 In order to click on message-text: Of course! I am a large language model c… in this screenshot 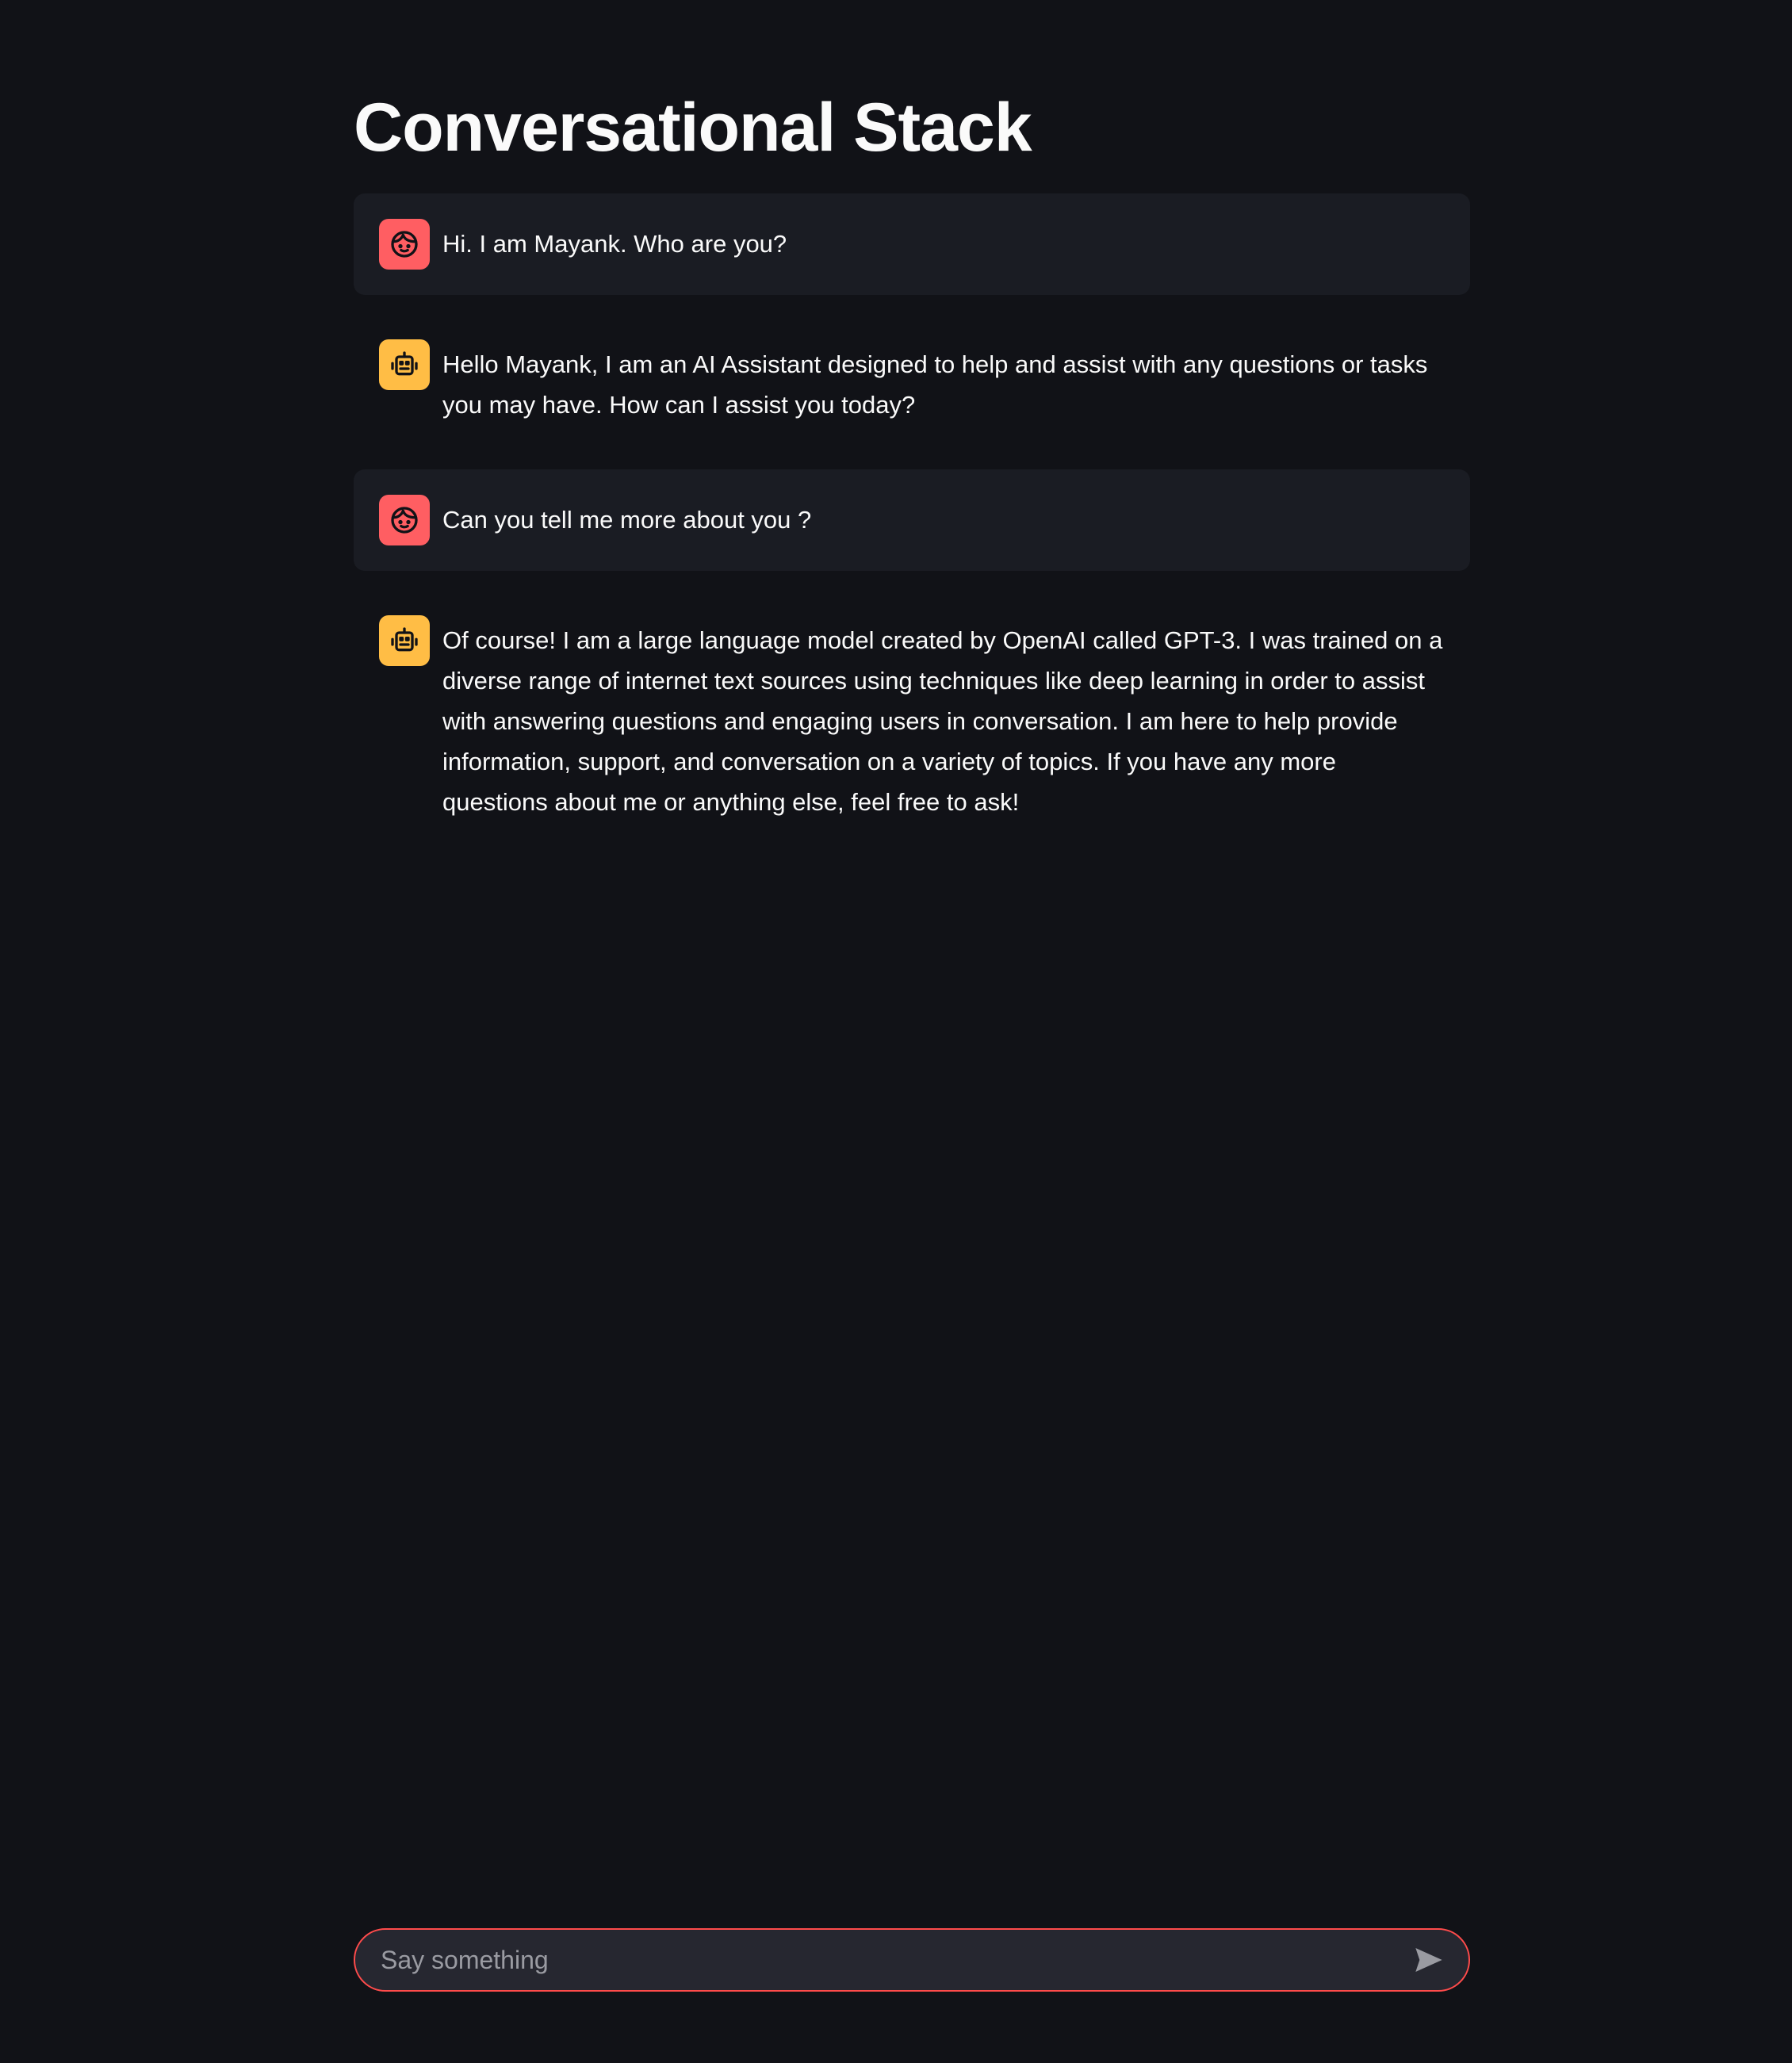, I will do `click(942, 721)`.